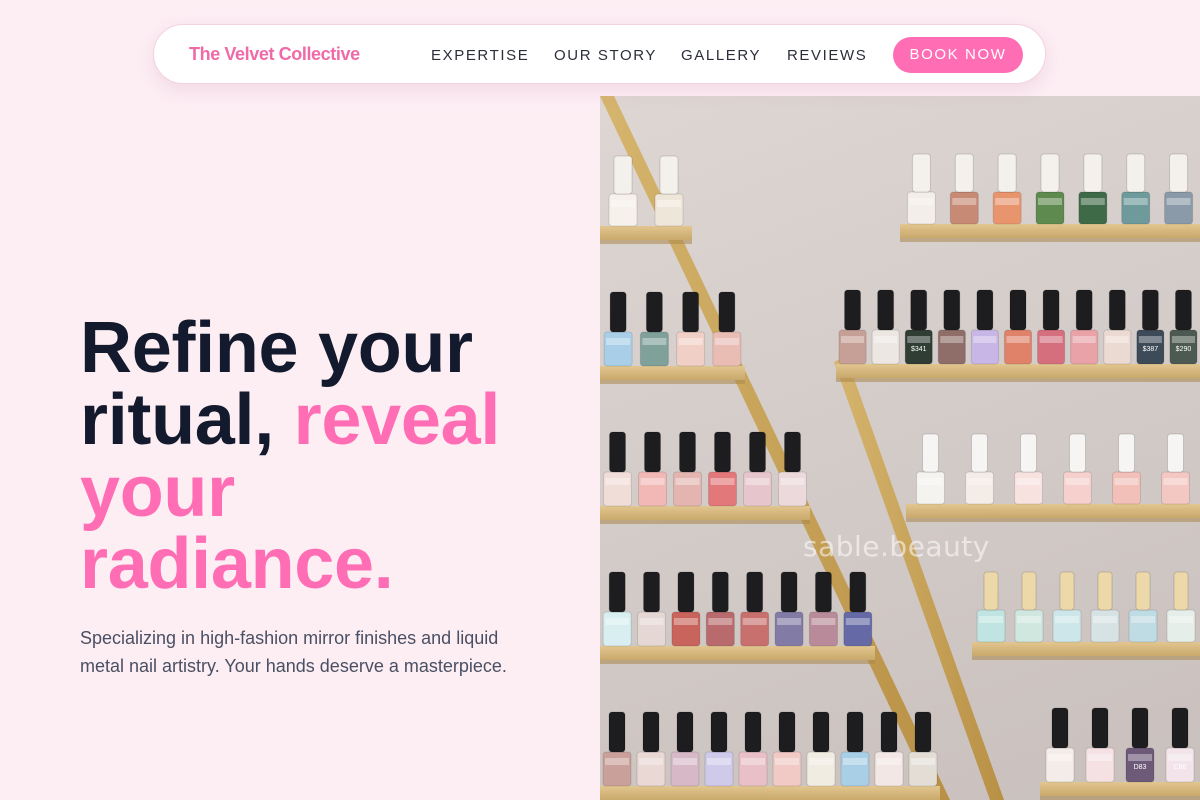 The image size is (1200, 800). Describe the element at coordinates (1184, 349) in the screenshot. I see `bottle-shade-label: $290` at that location.